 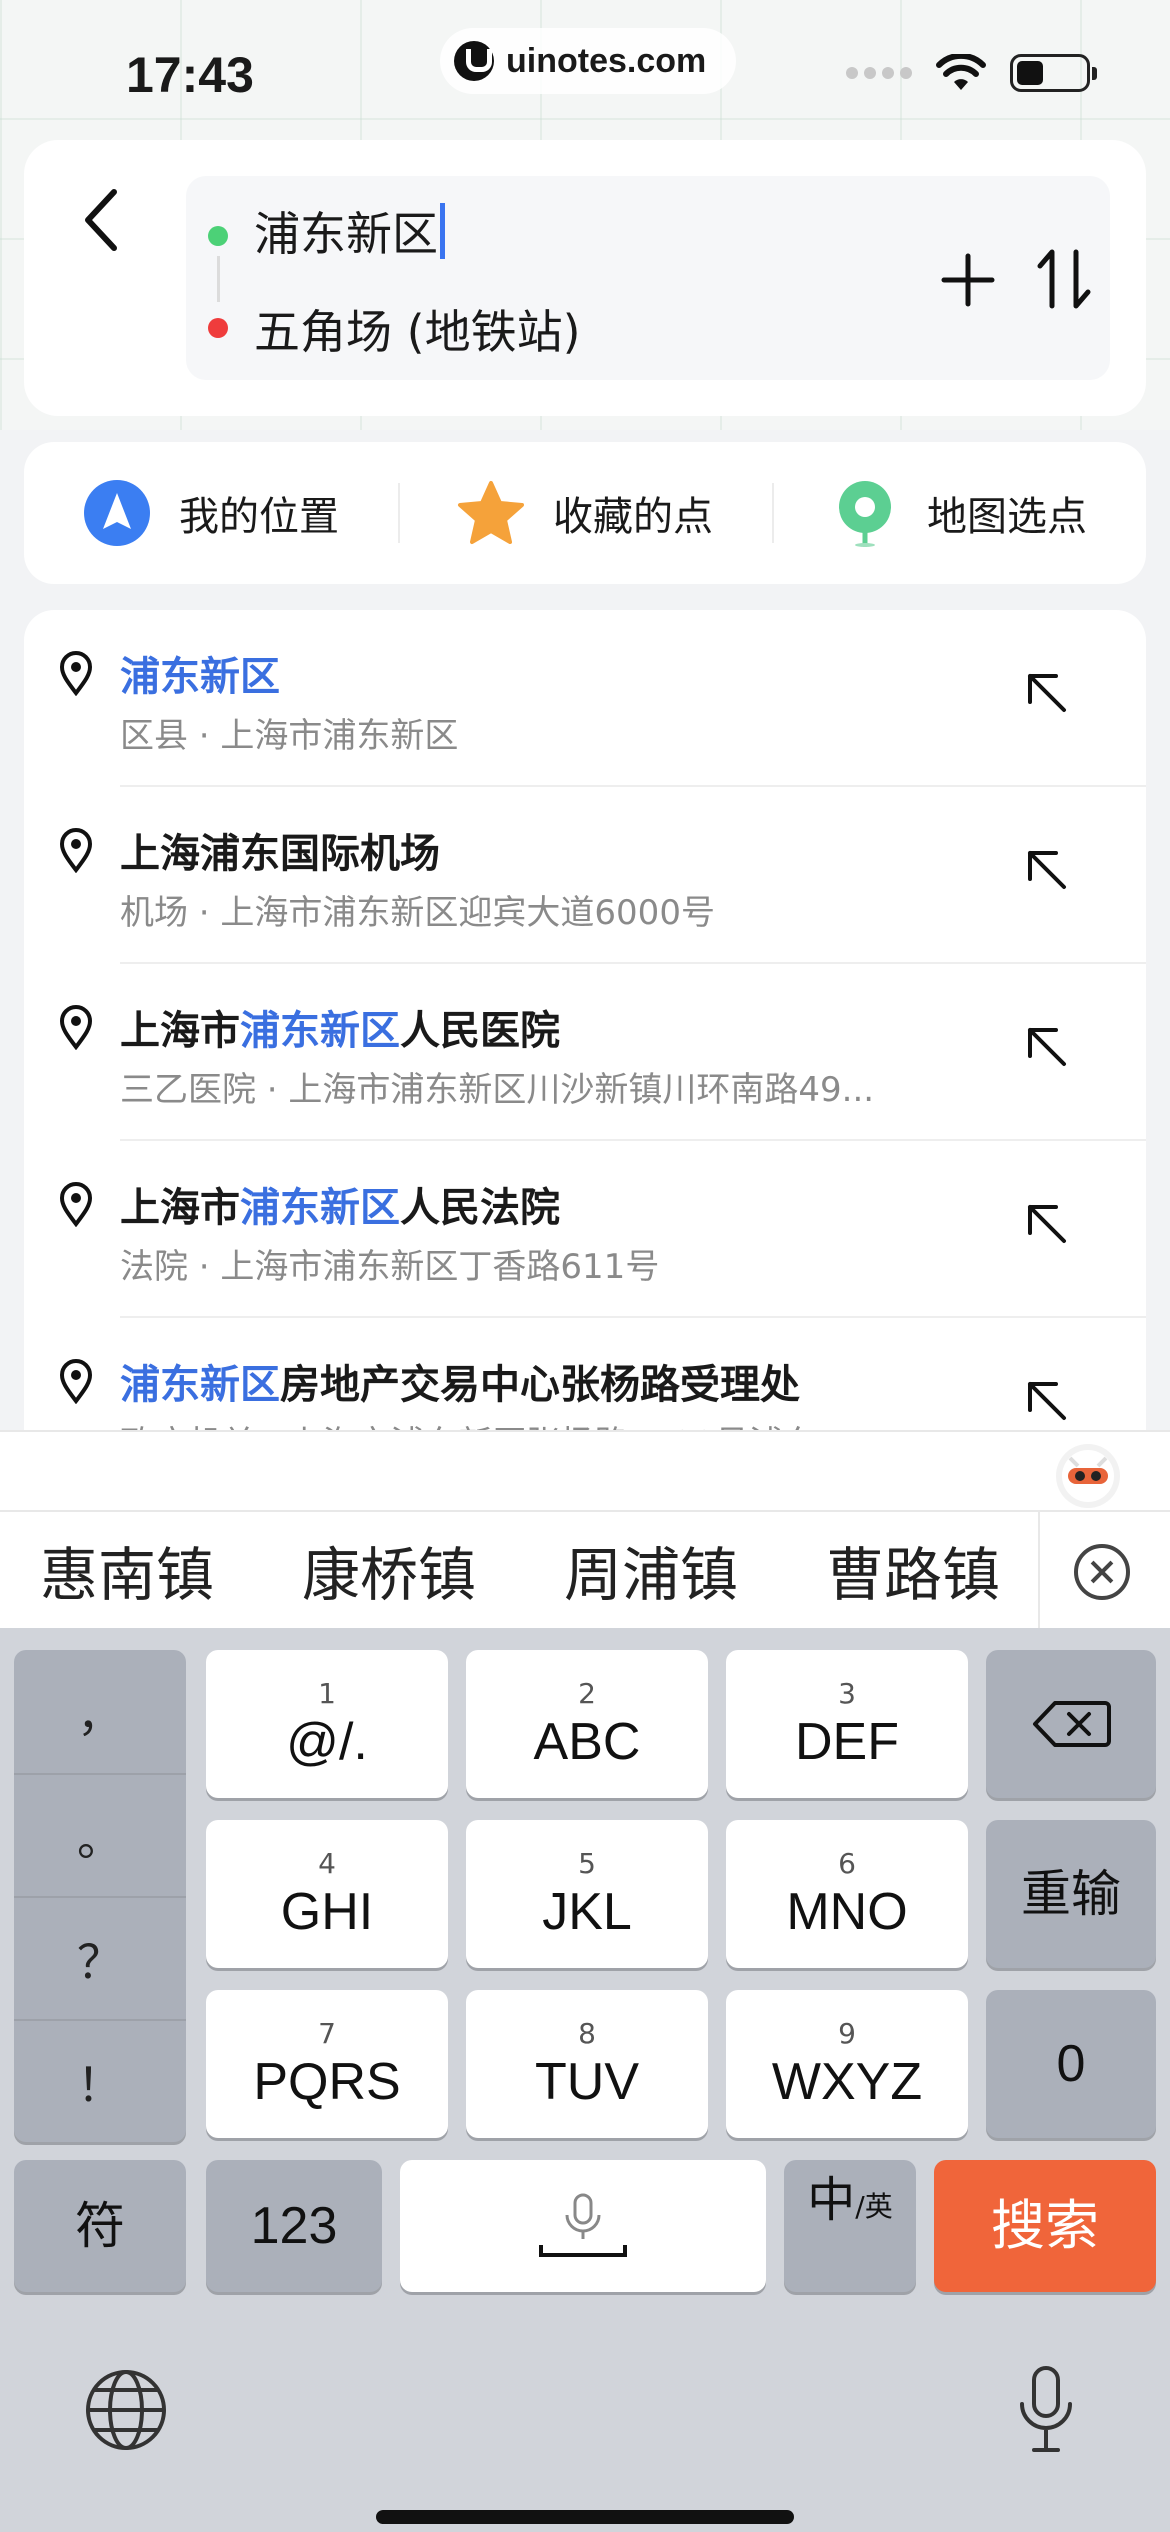 I want to click on list-item: 上海市浦东新区人民法院 法院 · 上海市浦东新区丁香路611号, so click(x=585, y=1229).